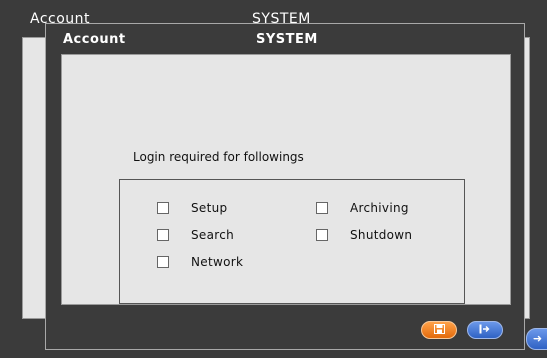  Describe the element at coordinates (213, 235) in the screenshot. I see `option-label: Search` at that location.